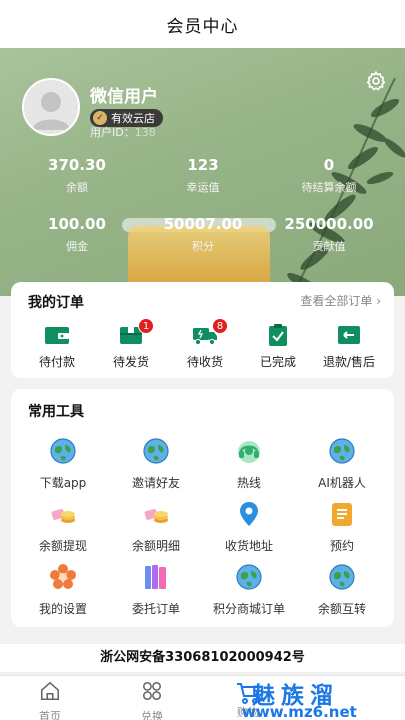 This screenshot has width=405, height=720. What do you see at coordinates (204, 362) in the screenshot?
I see `order-label: 待收货` at bounding box center [204, 362].